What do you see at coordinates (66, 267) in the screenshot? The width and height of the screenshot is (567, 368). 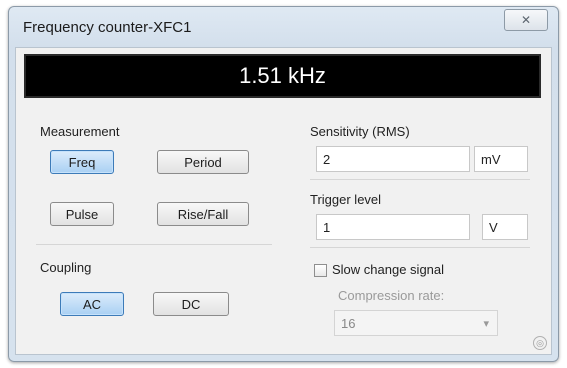 I see `coupling-heading: Coupling` at bounding box center [66, 267].